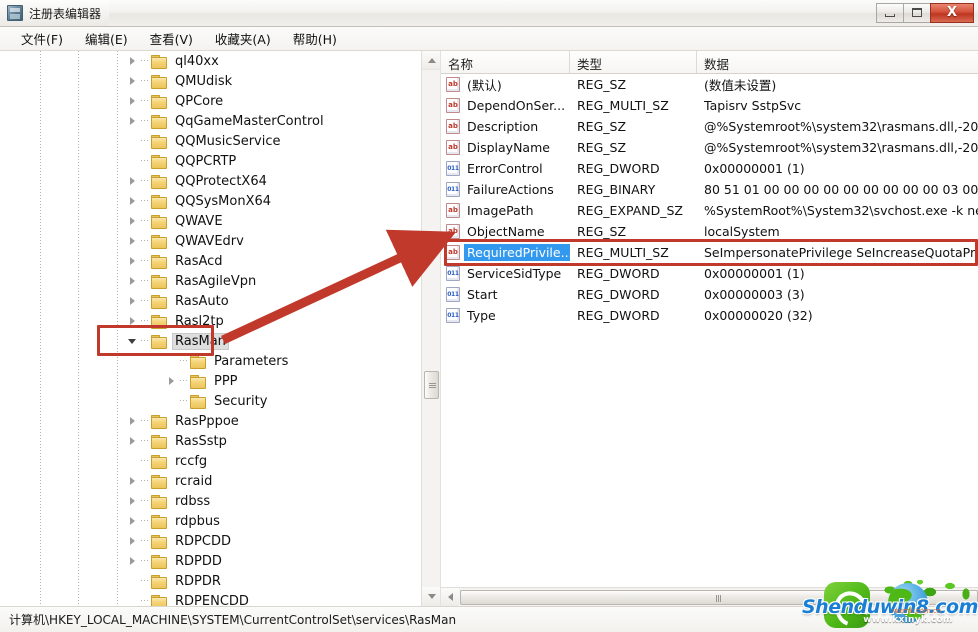 The image size is (978, 632). What do you see at coordinates (171, 38) in the screenshot?
I see `menu-item-view: 查看(V)` at bounding box center [171, 38].